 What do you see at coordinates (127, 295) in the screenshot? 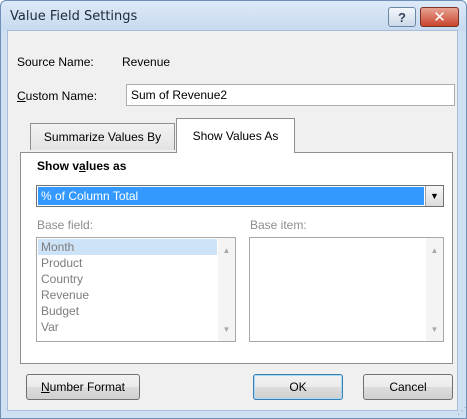
I see `base-field-item-revenue: Revenue` at bounding box center [127, 295].